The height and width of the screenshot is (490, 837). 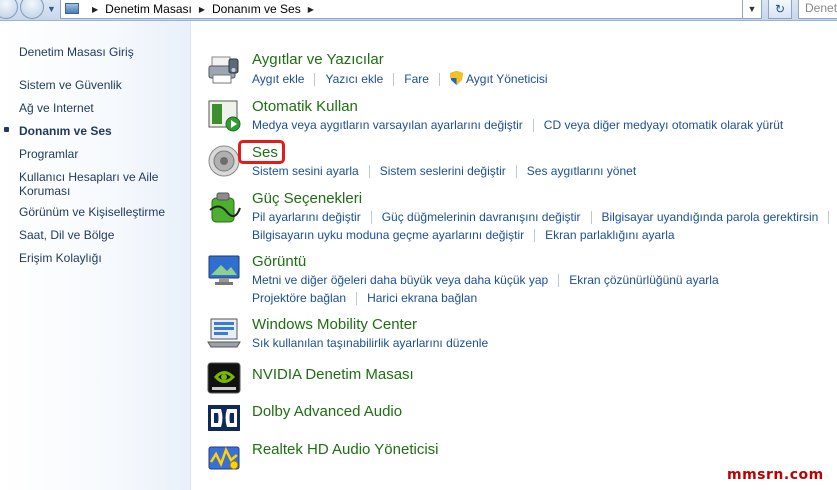 What do you see at coordinates (224, 70) in the screenshot?
I see `printer-icon` at bounding box center [224, 70].